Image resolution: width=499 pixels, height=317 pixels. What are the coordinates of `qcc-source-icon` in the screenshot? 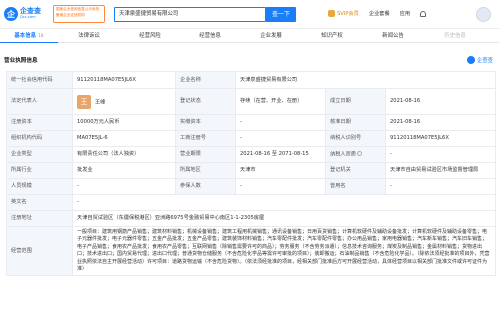 It's located at (470, 60).